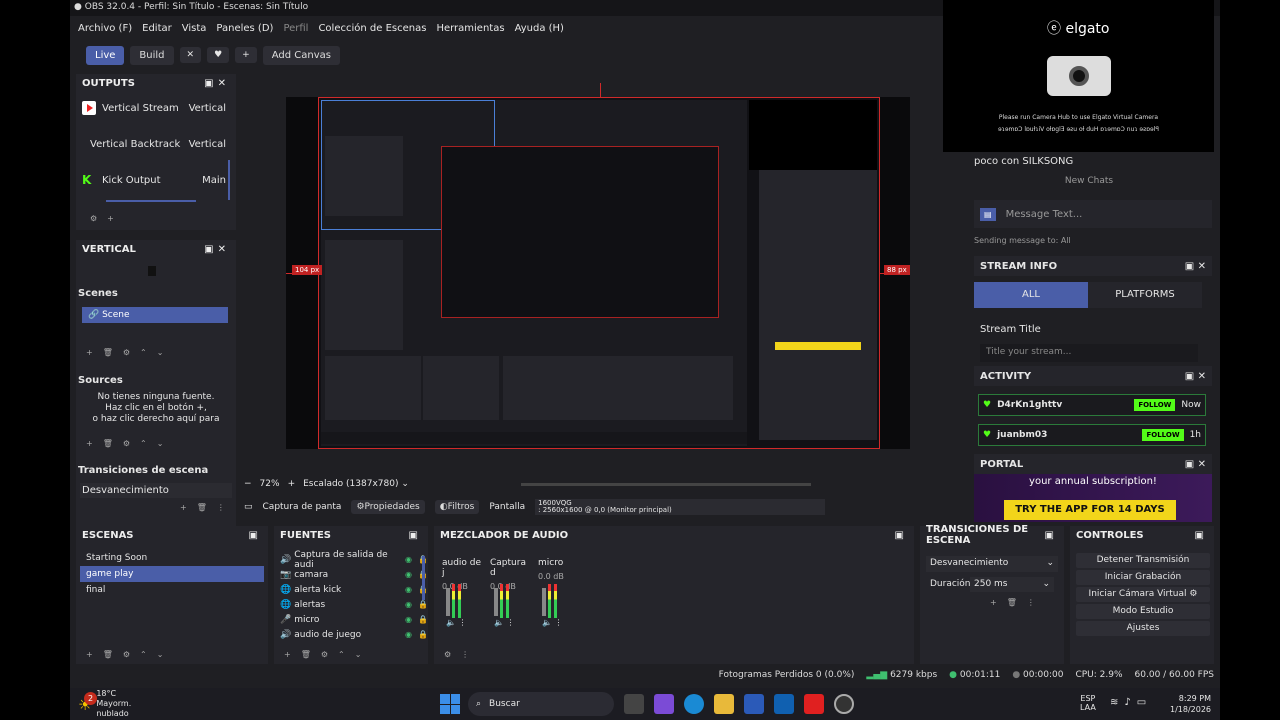 The image size is (1280, 720). Describe the element at coordinates (465, 654) in the screenshot. I see `more-icon: ⋮` at that location.